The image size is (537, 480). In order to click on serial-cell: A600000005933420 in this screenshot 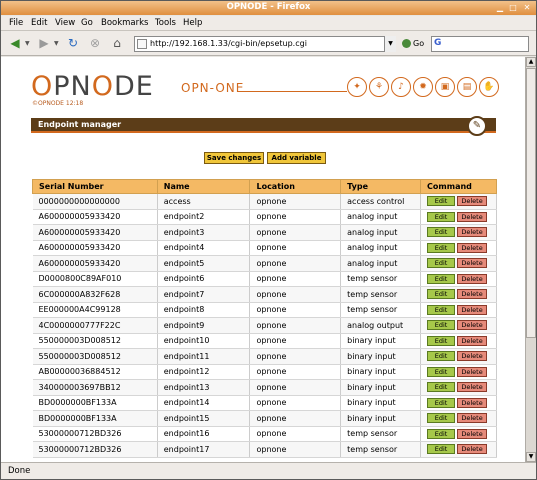, I will do `click(95, 263)`.